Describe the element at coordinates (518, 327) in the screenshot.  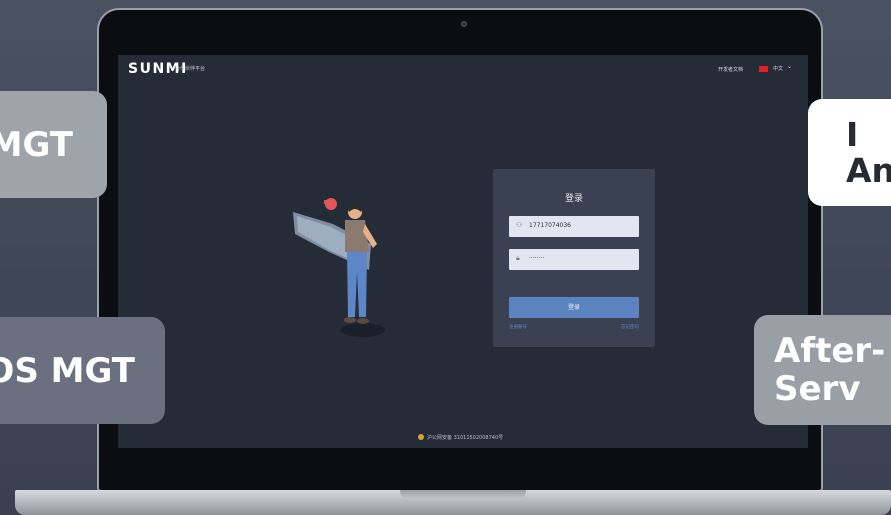
I see `register-link: 注册账号` at that location.